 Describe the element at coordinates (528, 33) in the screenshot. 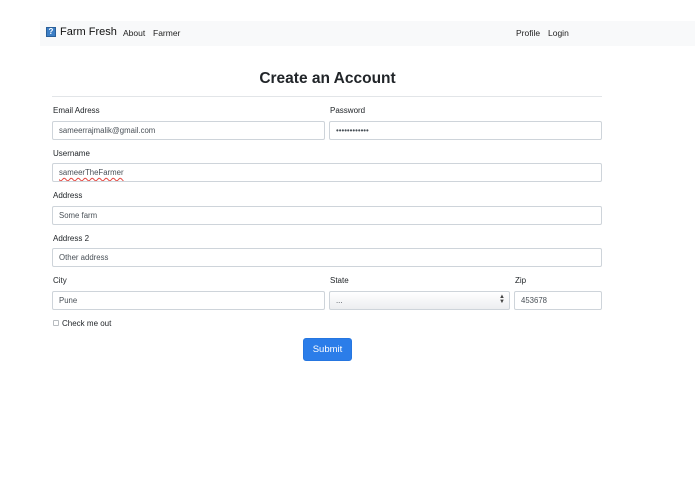

I see `nav-link-profile: Profile` at that location.